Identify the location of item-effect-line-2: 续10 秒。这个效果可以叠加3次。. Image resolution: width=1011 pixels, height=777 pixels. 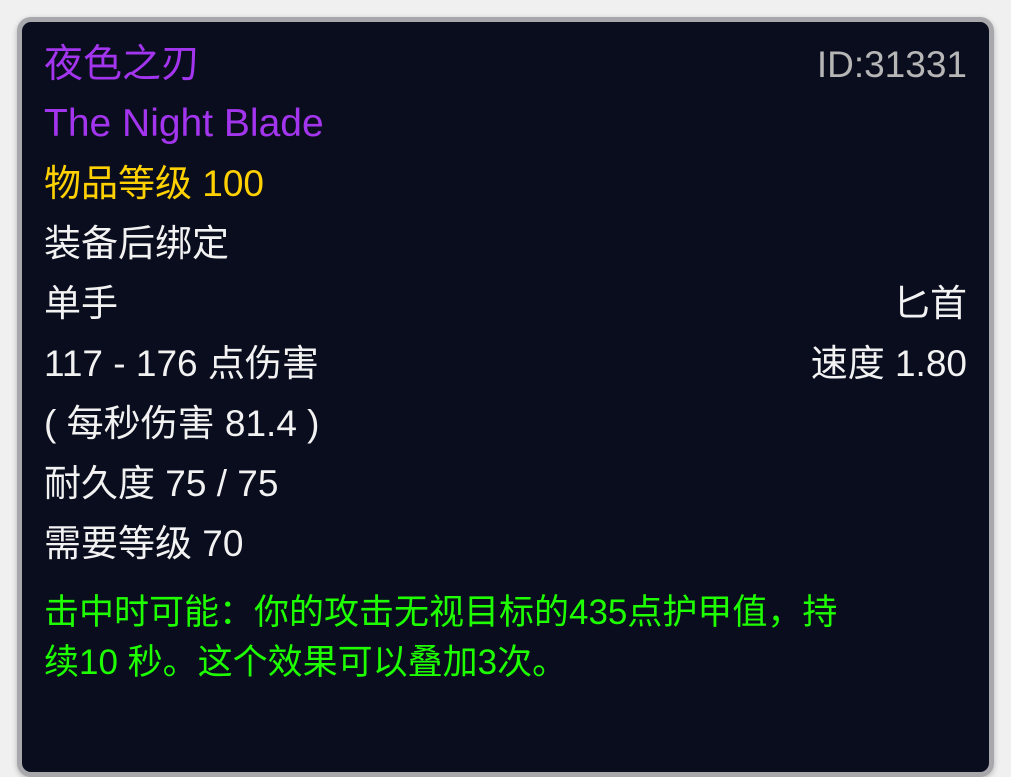
(306, 662).